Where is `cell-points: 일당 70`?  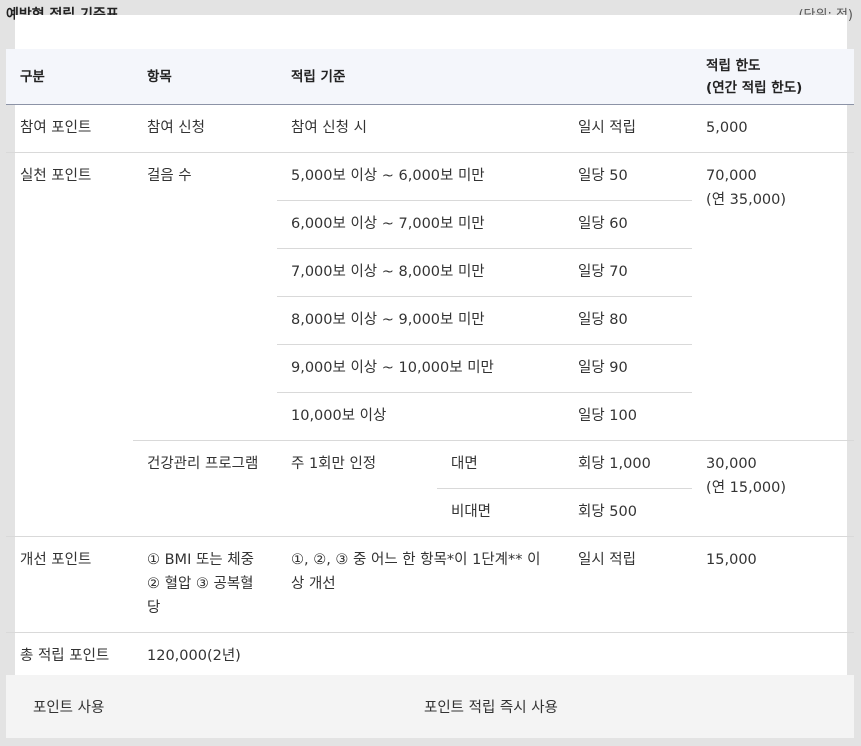
cell-points: 일당 70 is located at coordinates (628, 272).